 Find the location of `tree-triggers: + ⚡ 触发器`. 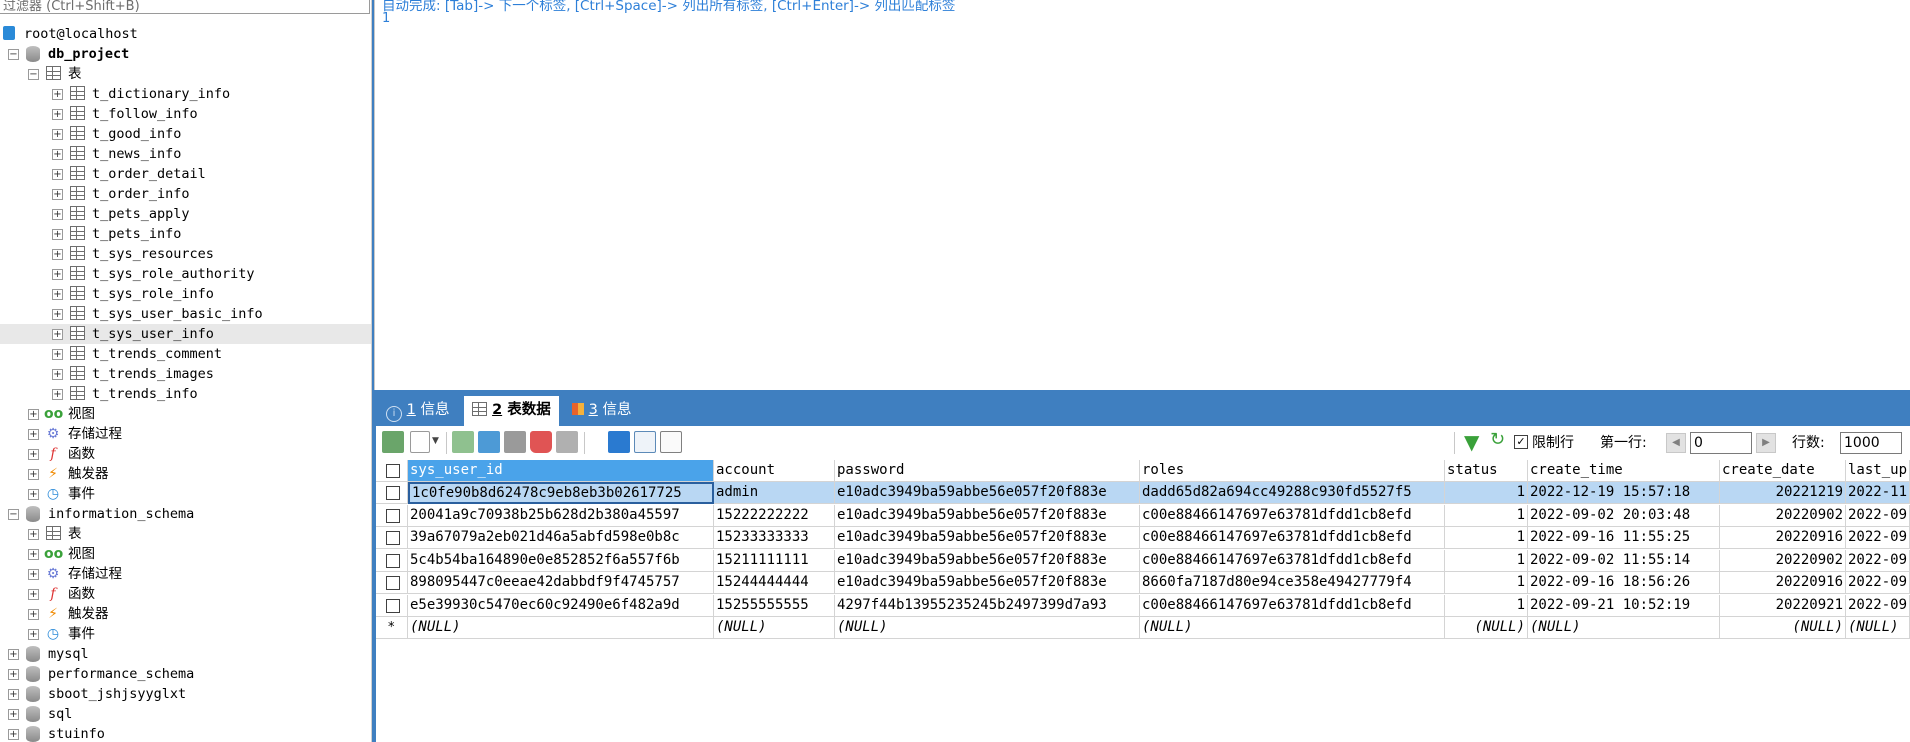

tree-triggers: + ⚡ 触发器 is located at coordinates (185, 614).